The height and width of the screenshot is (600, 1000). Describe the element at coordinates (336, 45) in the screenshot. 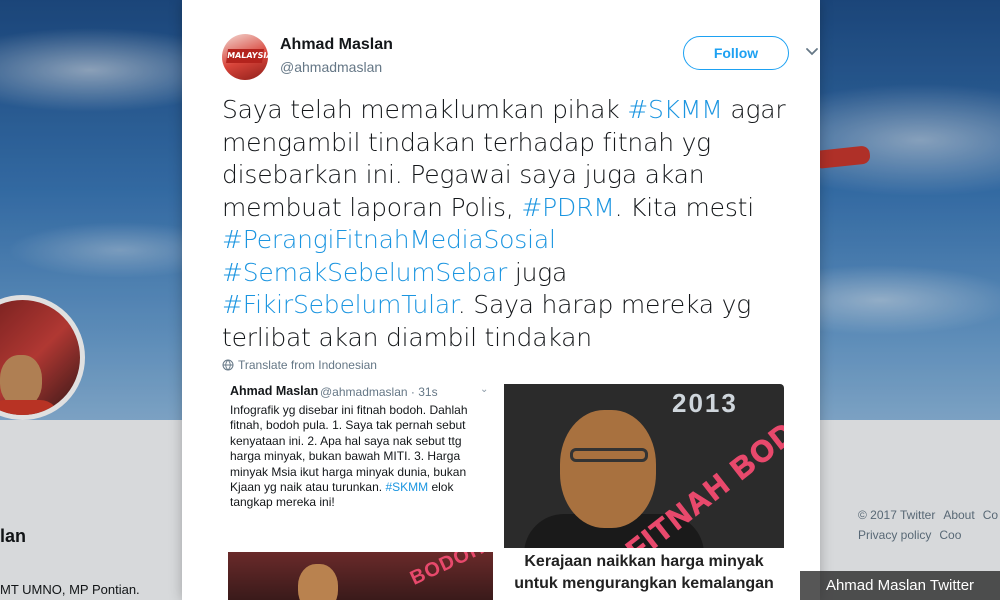

I see `author-name: Ahmad Maslan` at that location.